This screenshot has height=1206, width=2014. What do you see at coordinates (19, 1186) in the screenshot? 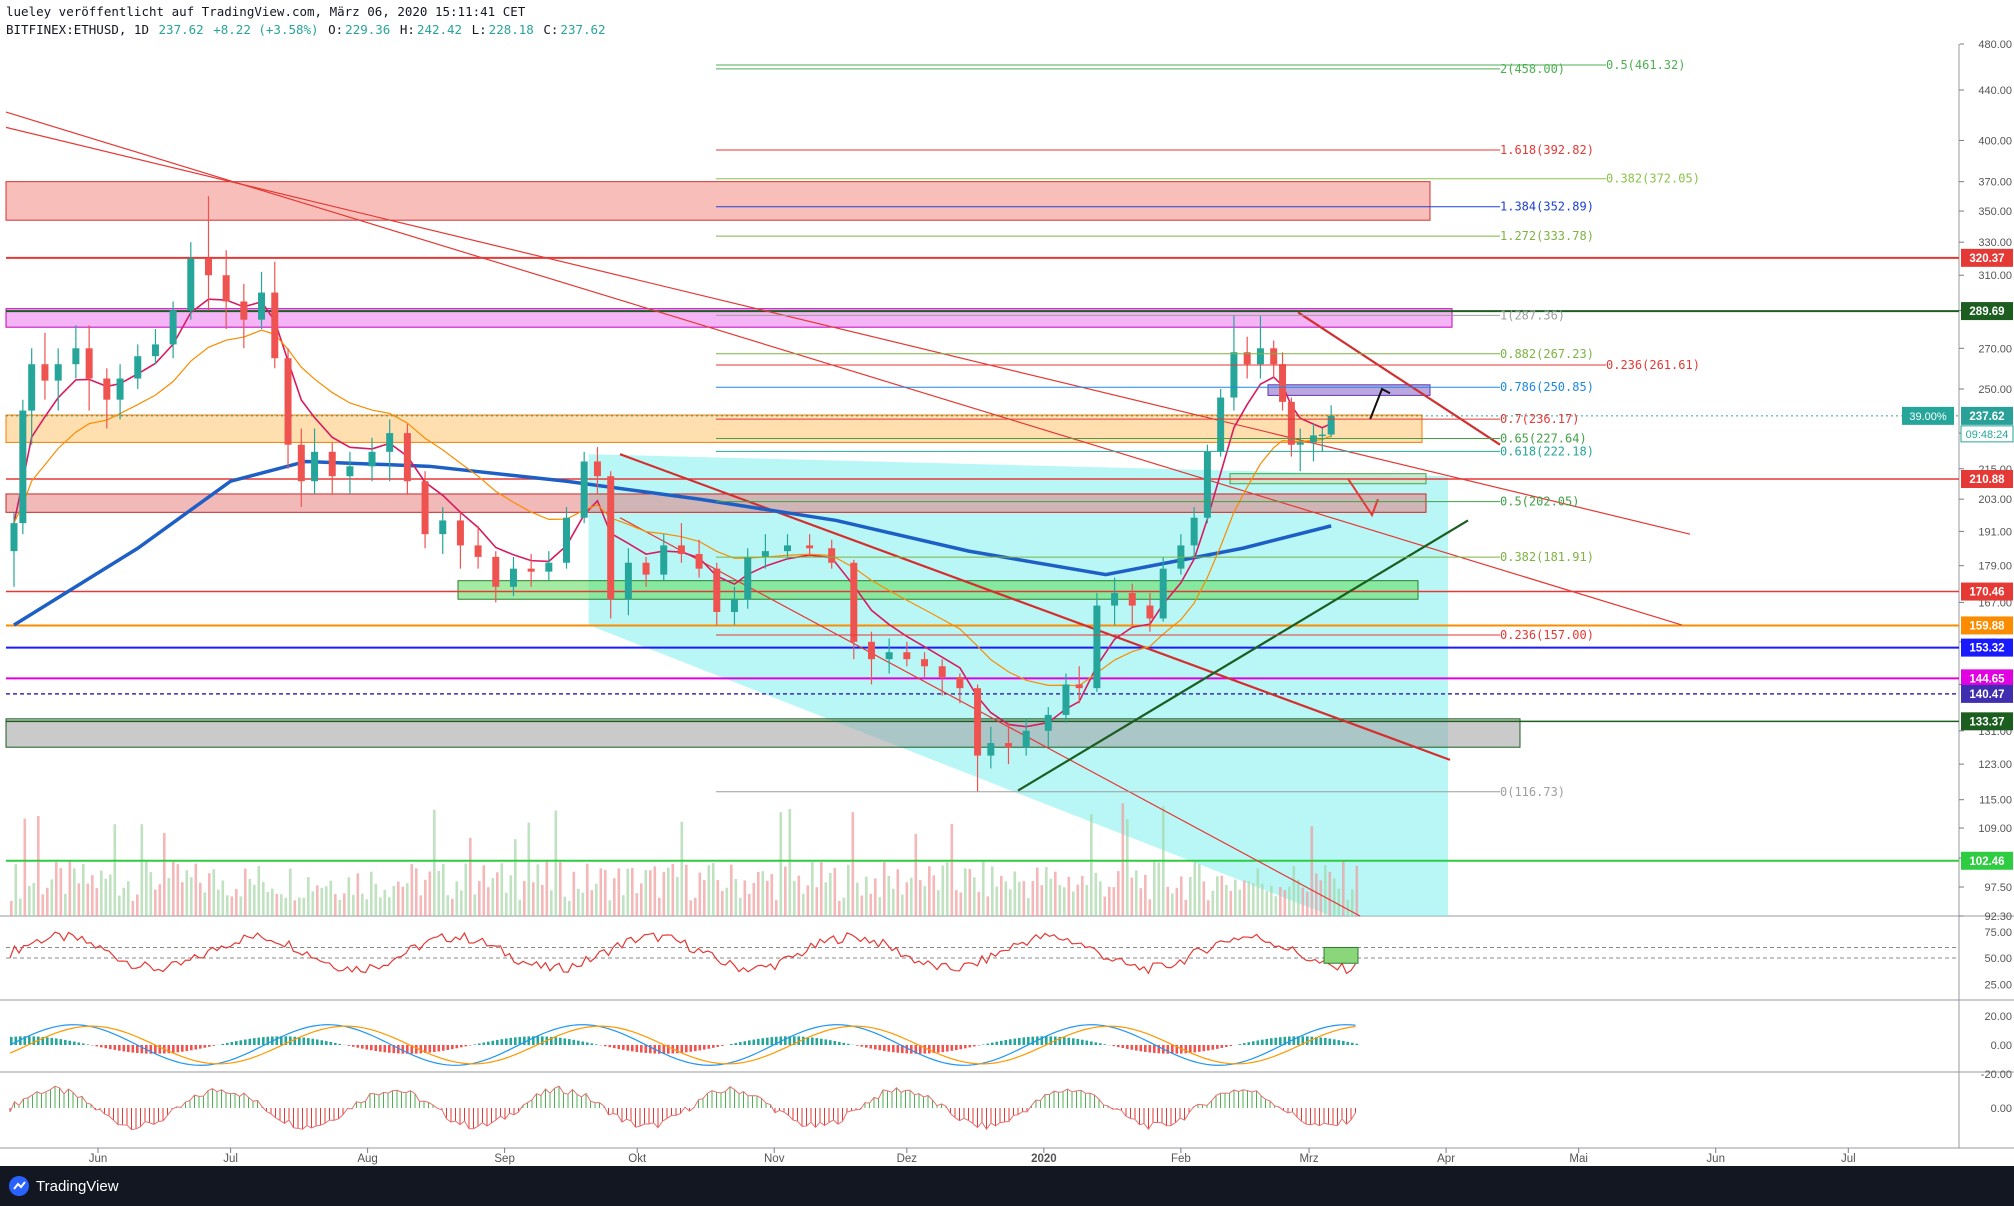
I see `tradingview-logo-icon` at bounding box center [19, 1186].